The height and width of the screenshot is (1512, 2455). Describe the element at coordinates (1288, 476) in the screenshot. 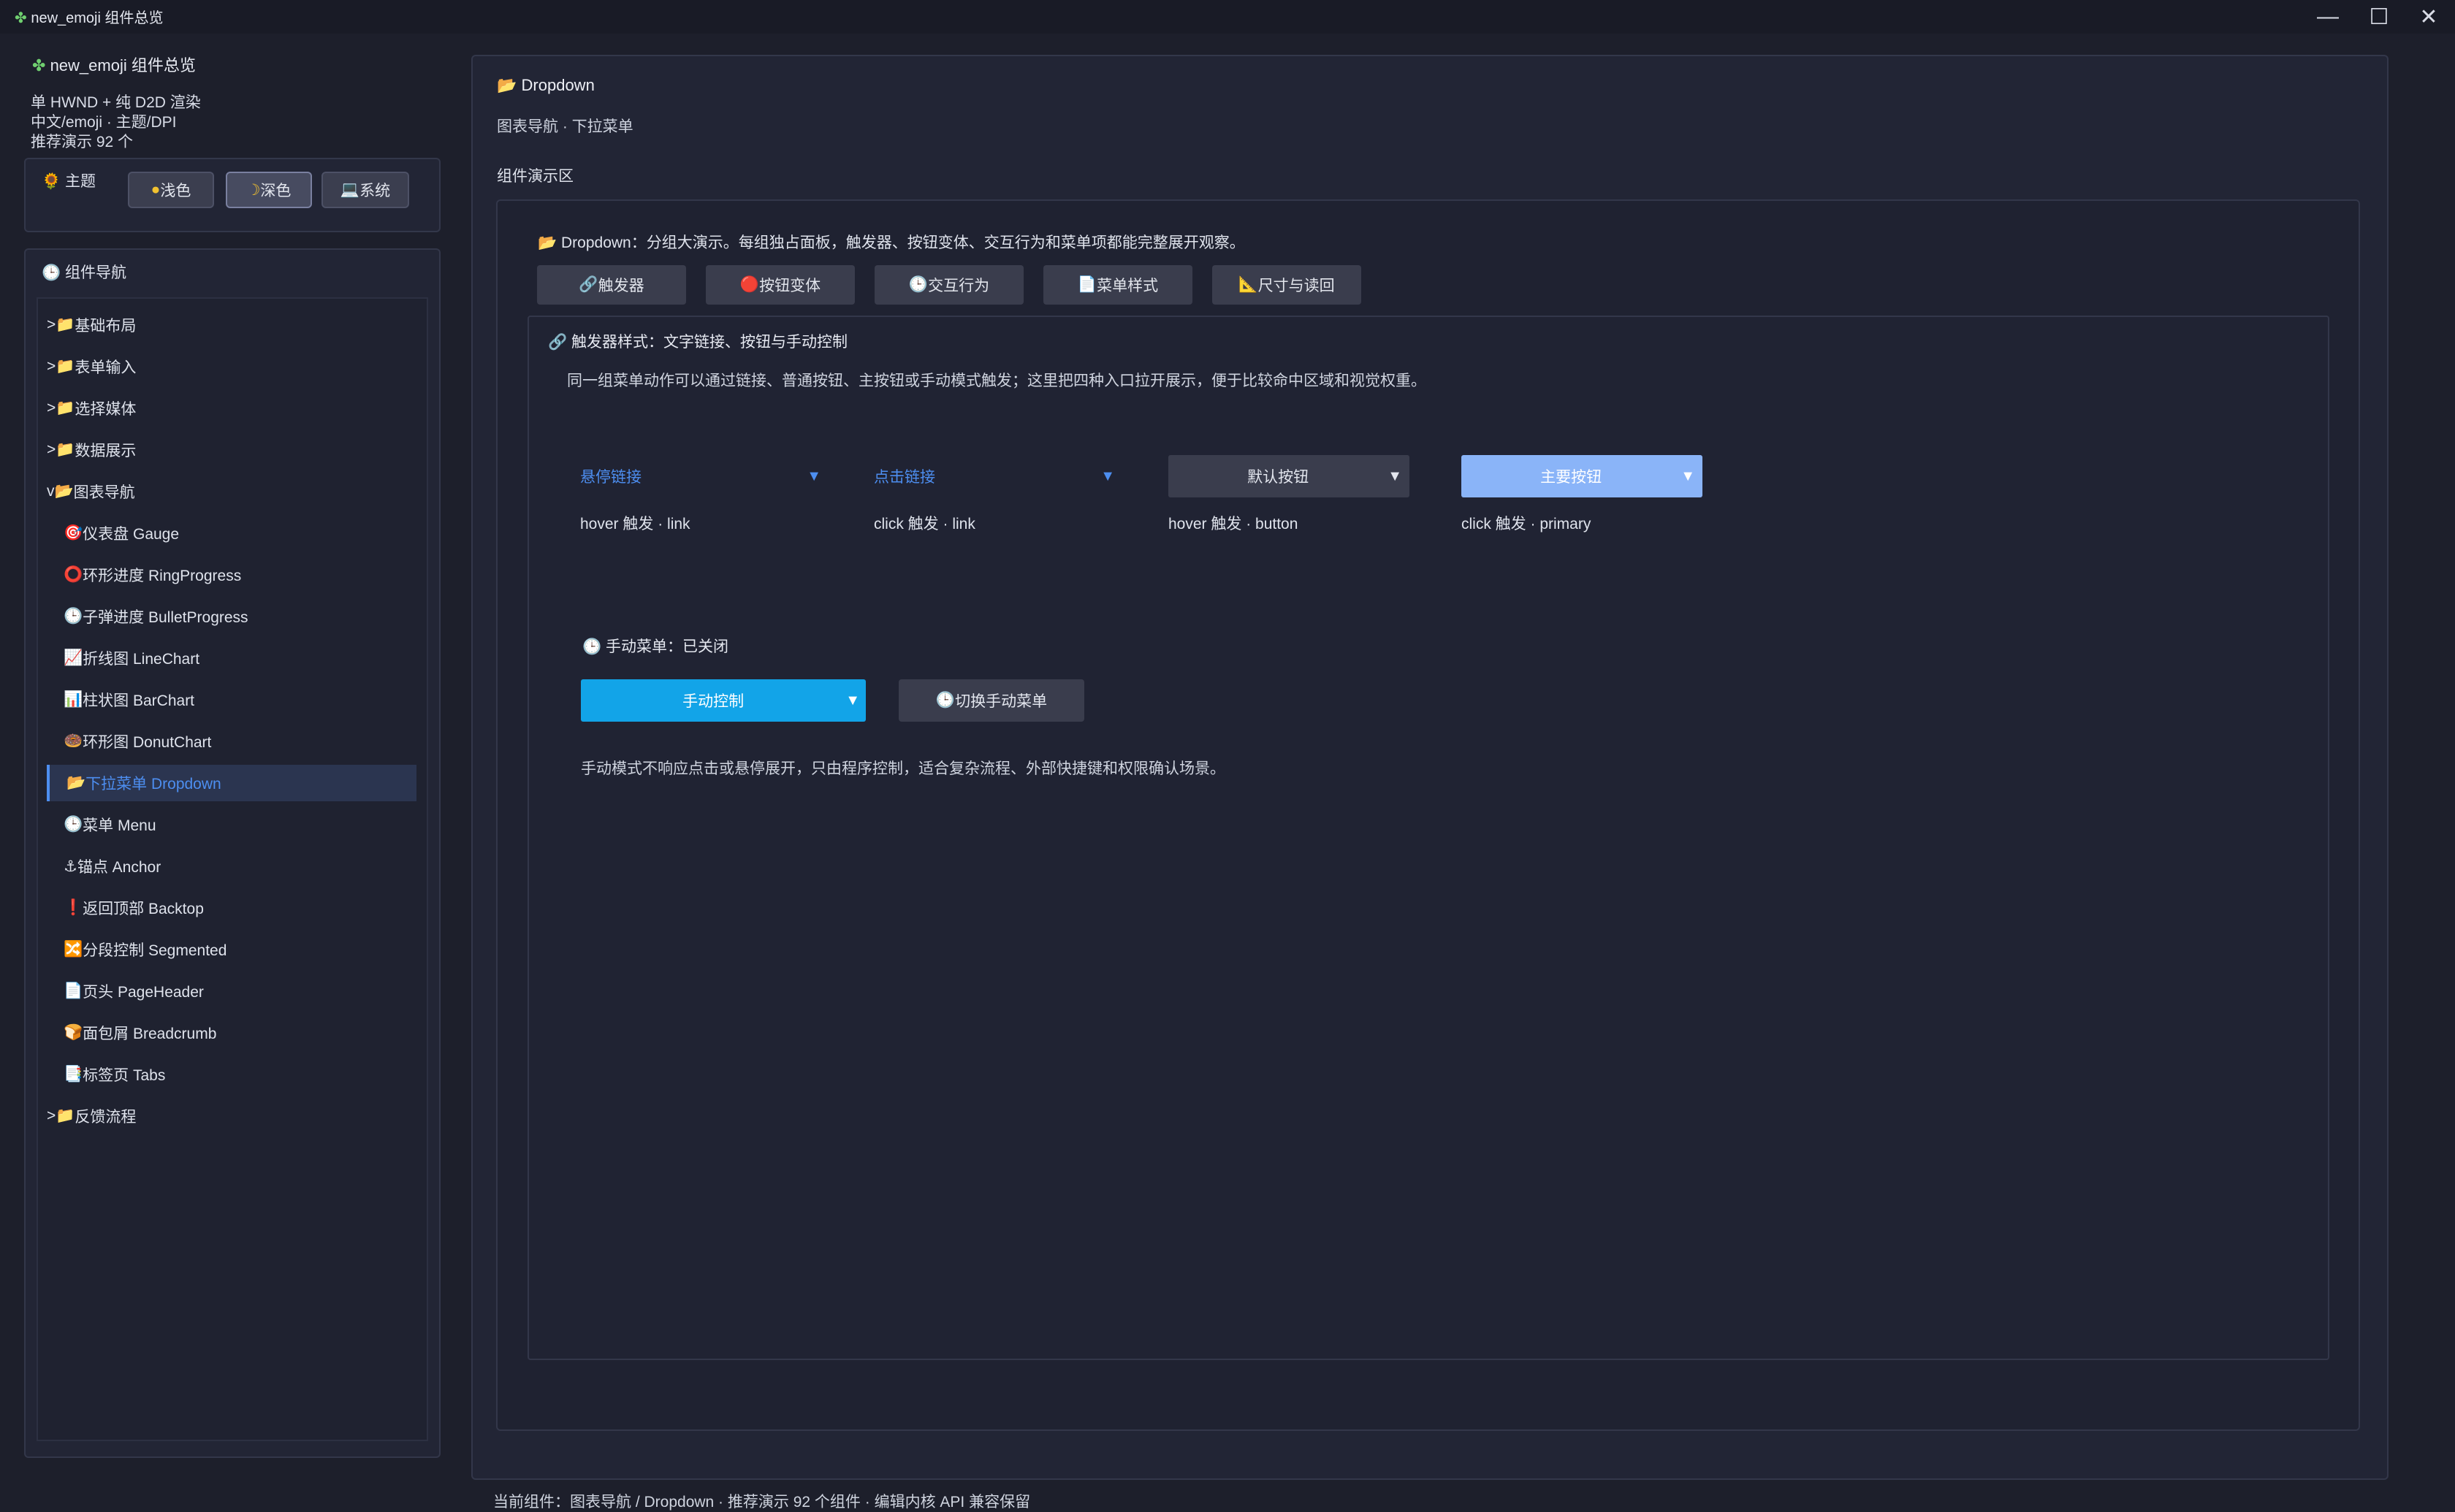

I see `default-button-dropdown: 默认按钮 ▼` at that location.